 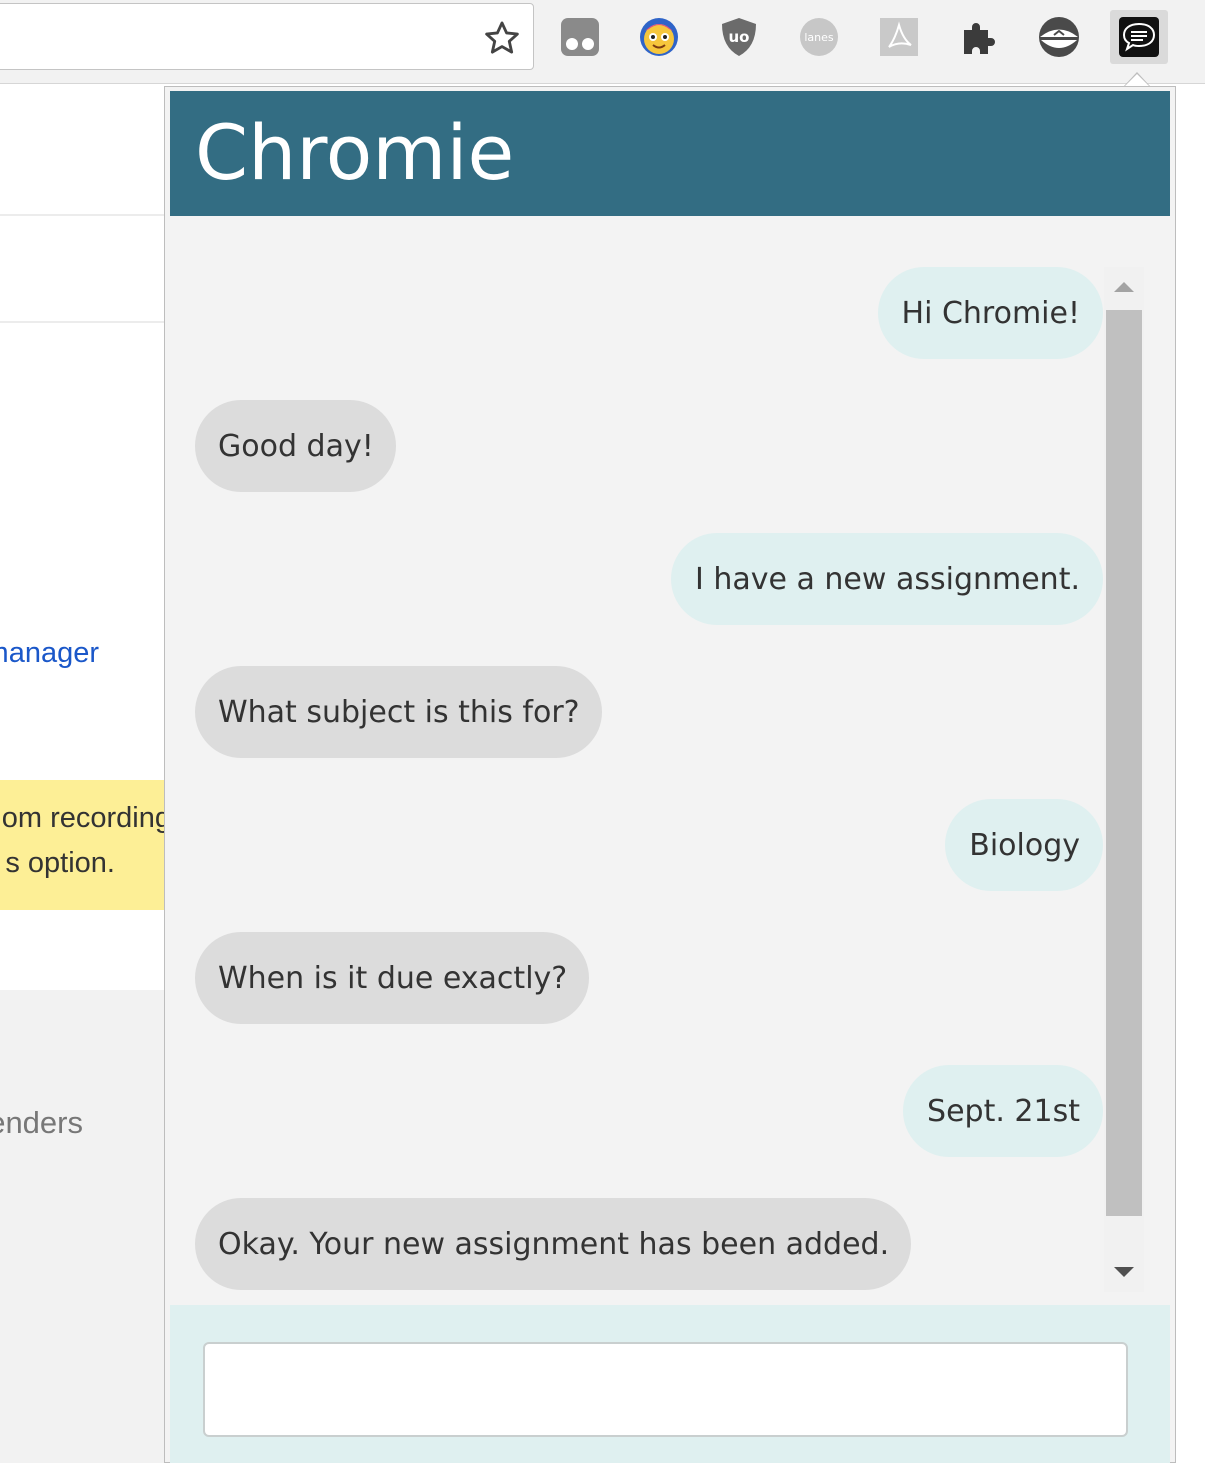 I want to click on bot-message: When is it due exactly?, so click(x=392, y=978).